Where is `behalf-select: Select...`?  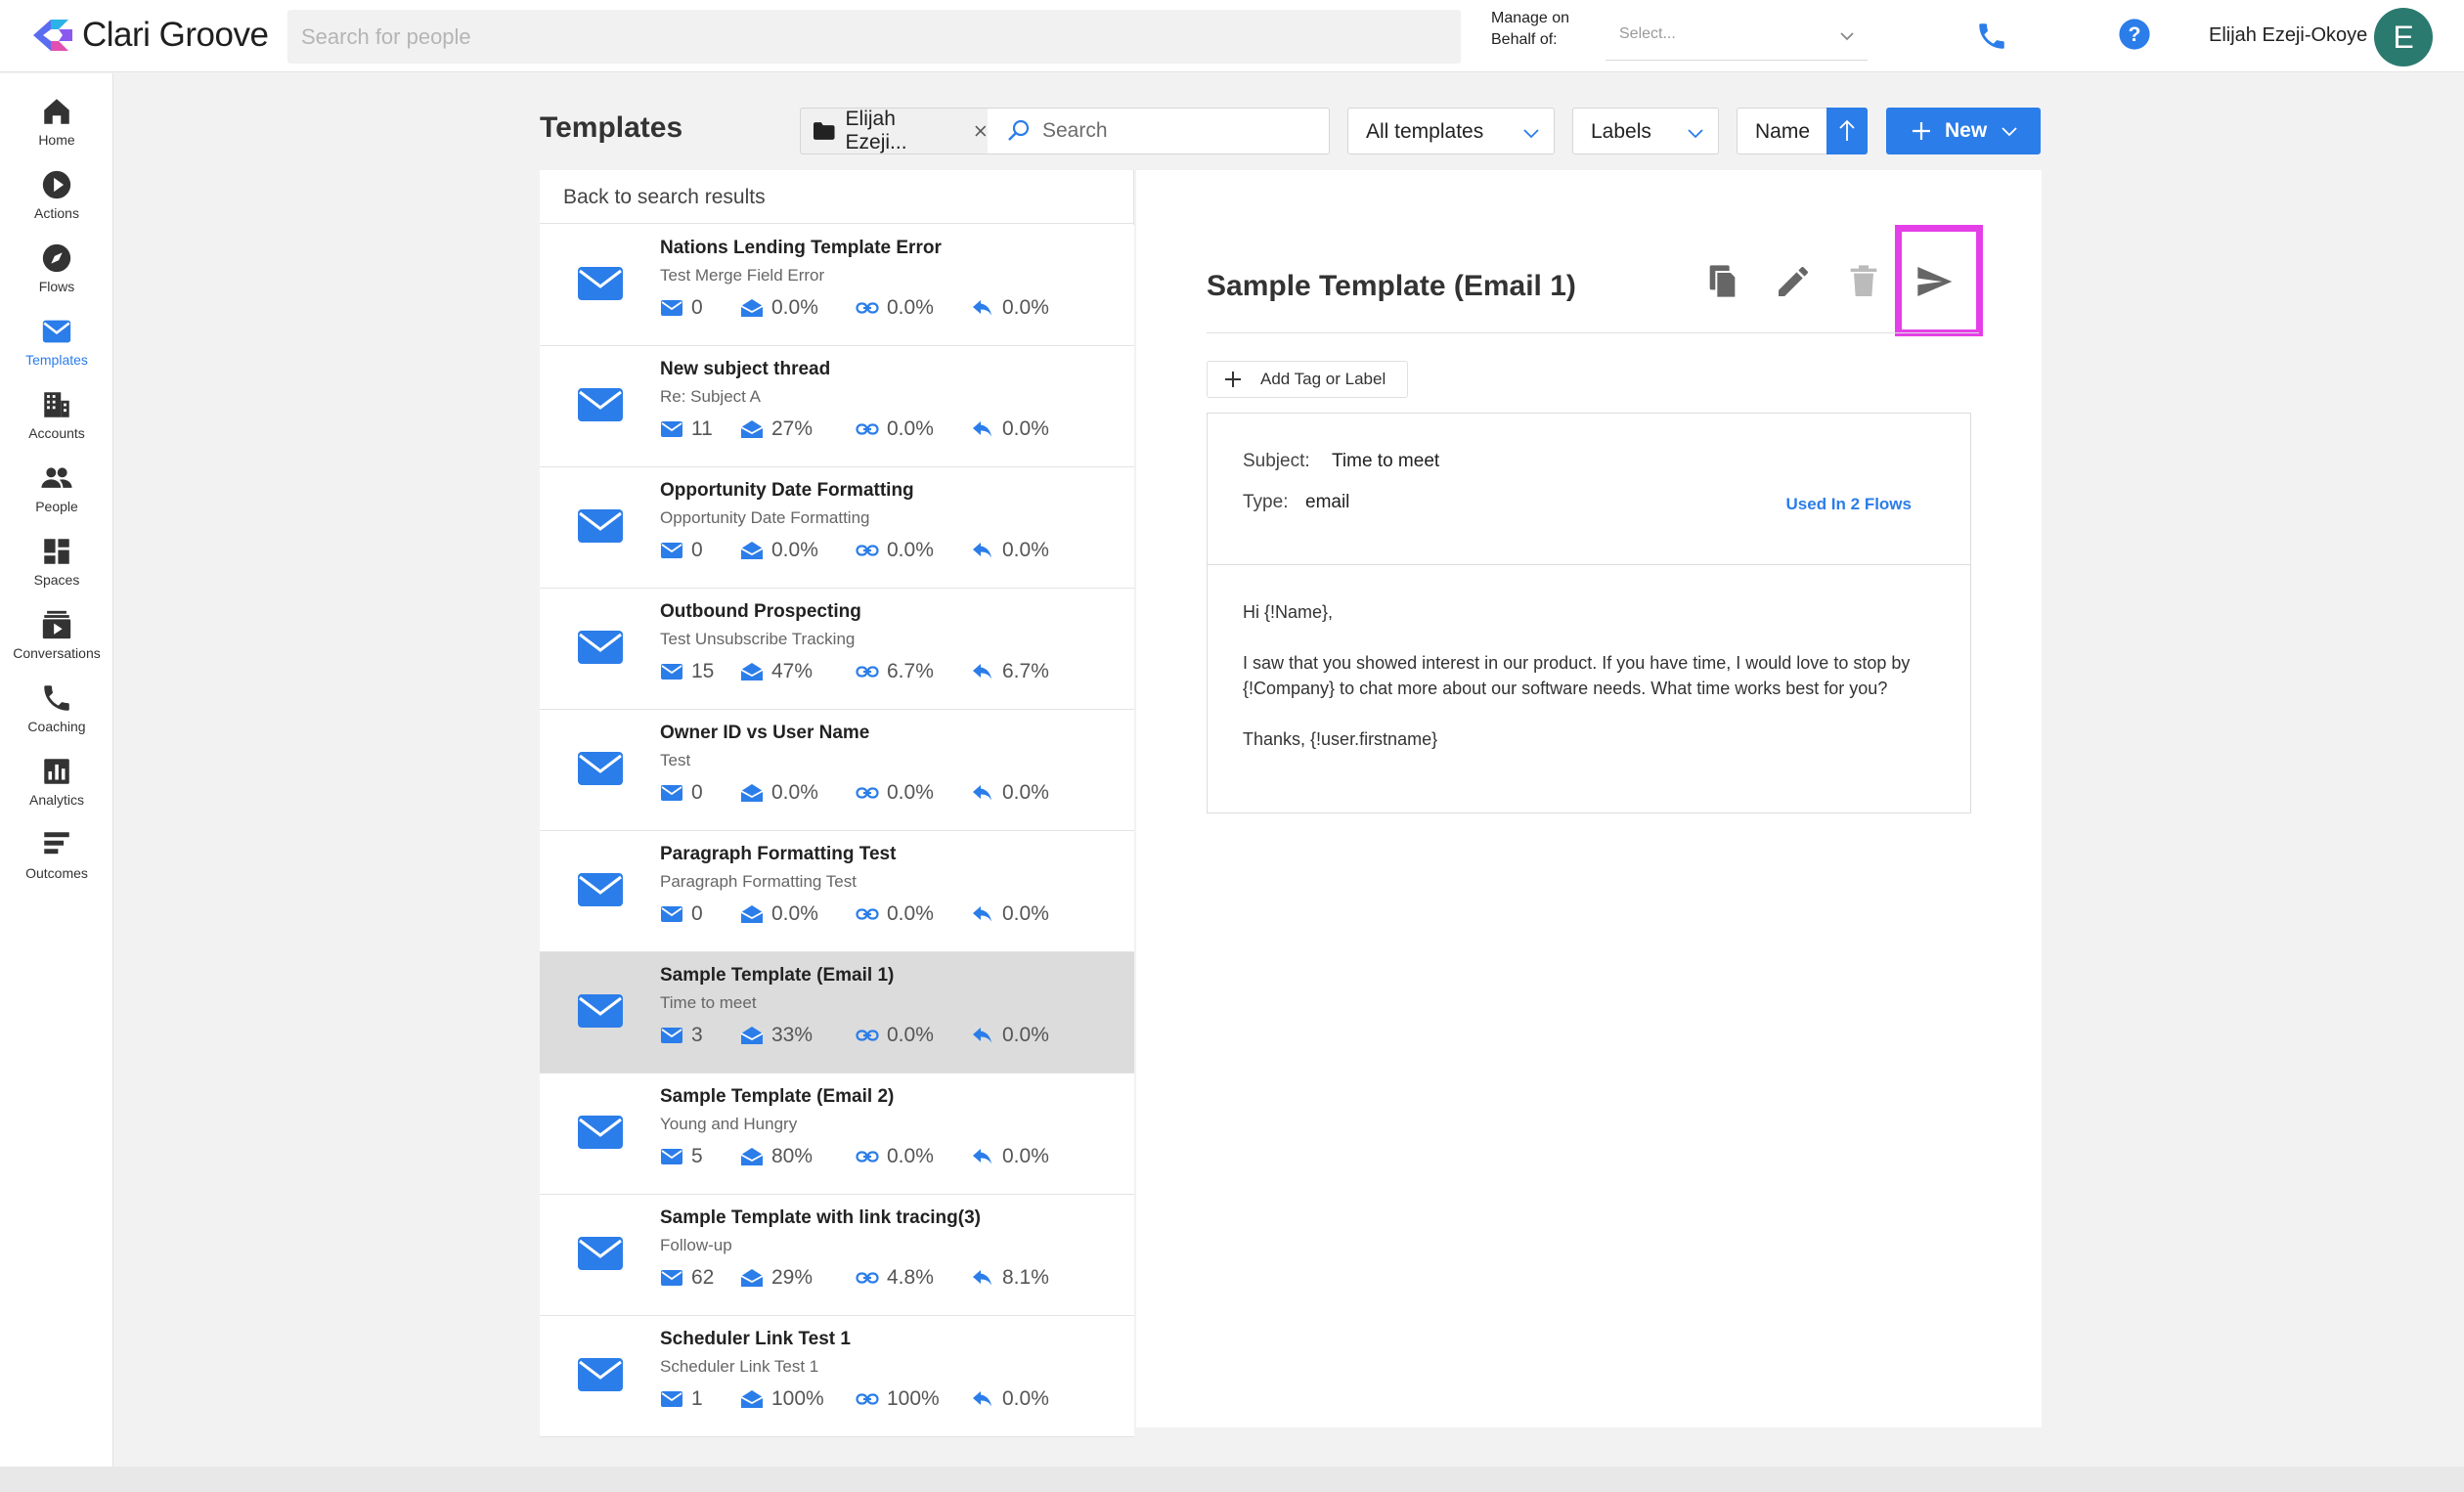
behalf-select: Select... is located at coordinates (1737, 37).